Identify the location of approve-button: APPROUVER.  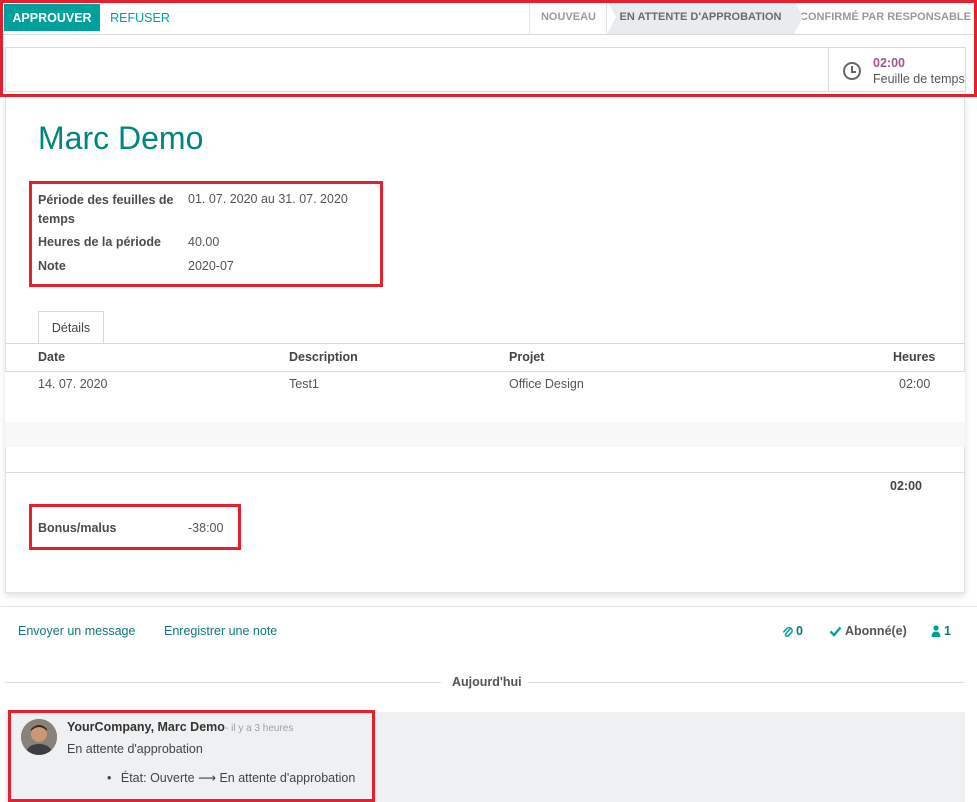
(52, 17).